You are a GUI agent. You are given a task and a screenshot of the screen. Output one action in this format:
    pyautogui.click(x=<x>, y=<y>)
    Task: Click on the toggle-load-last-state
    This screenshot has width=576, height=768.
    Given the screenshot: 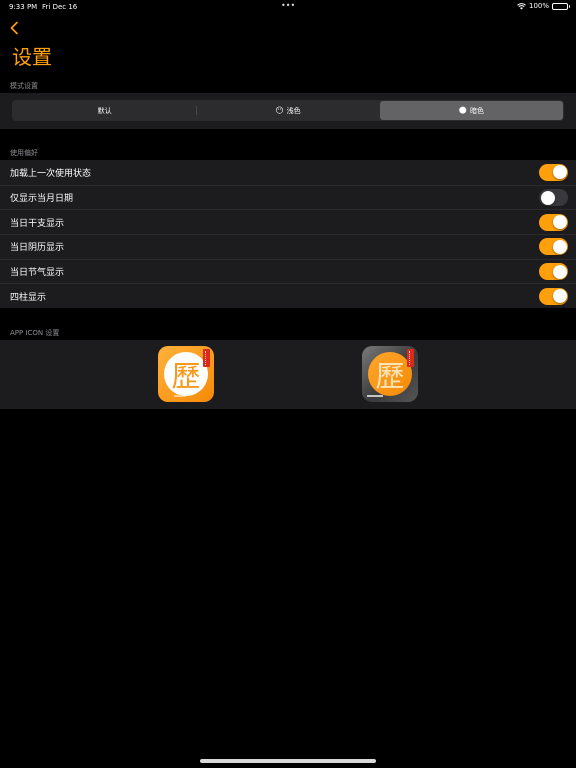 What is the action you would take?
    pyautogui.click(x=553, y=172)
    